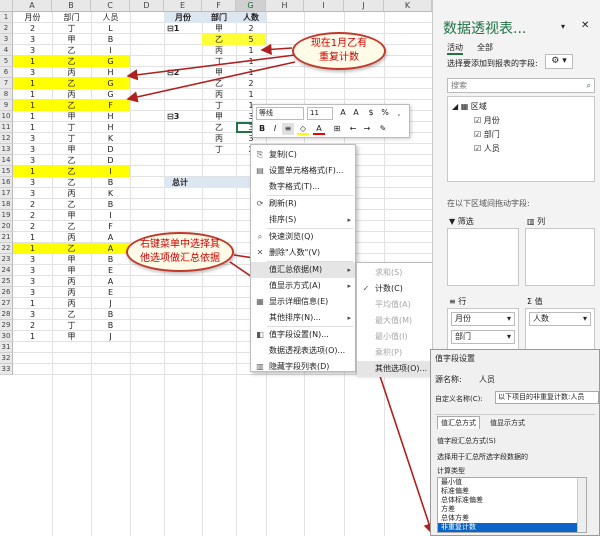 The height and width of the screenshot is (536, 600). Describe the element at coordinates (383, 129) in the screenshot. I see `brush-icon: ✎` at that location.